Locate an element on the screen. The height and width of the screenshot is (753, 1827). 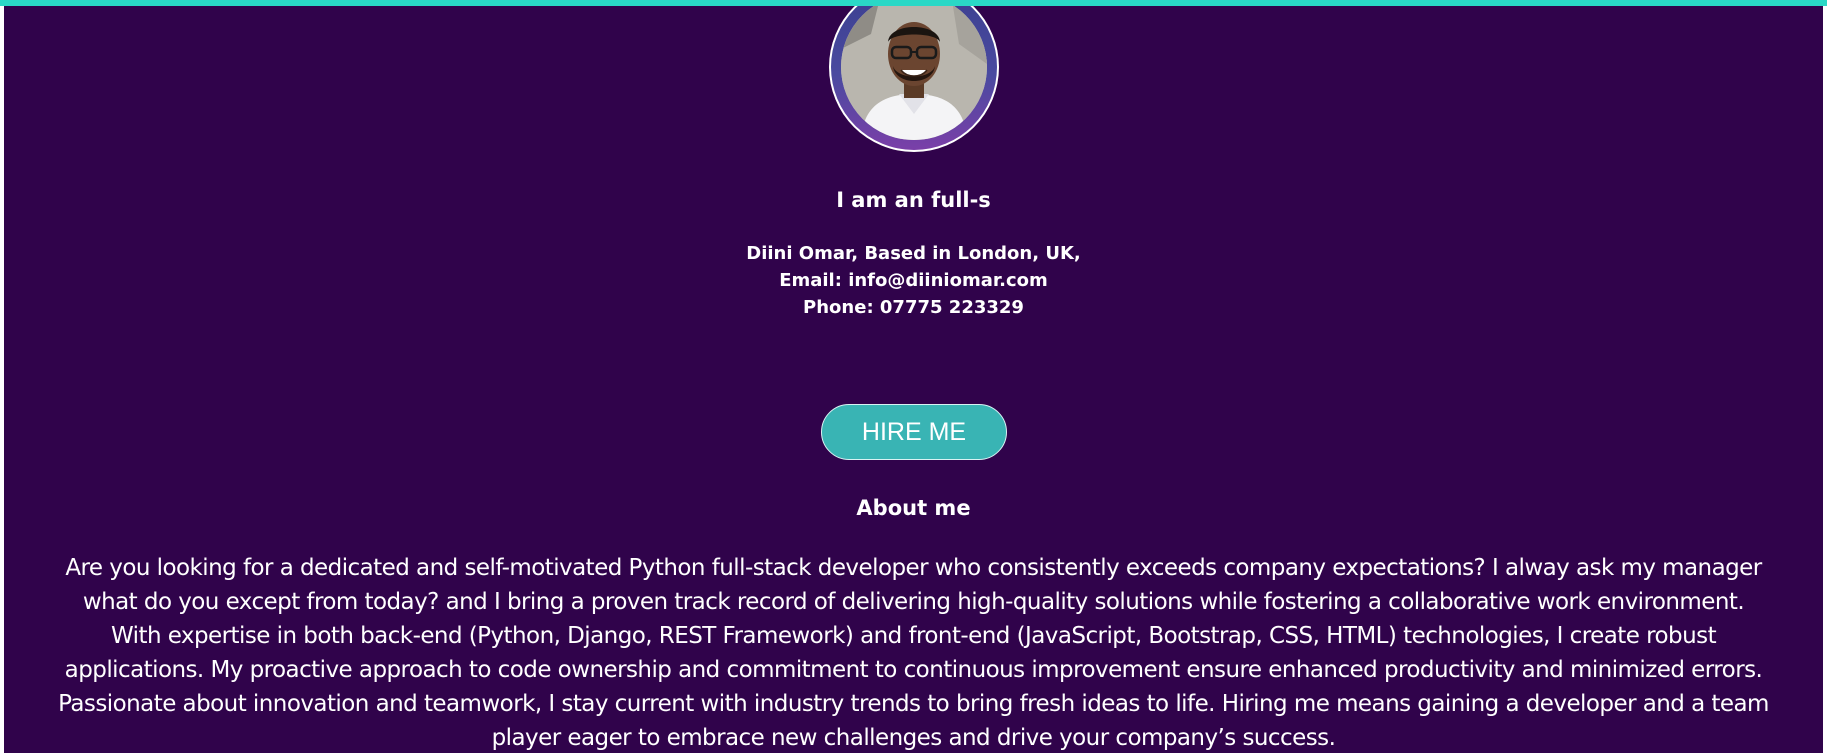
profile-photo-illustration is located at coordinates (914, 73).